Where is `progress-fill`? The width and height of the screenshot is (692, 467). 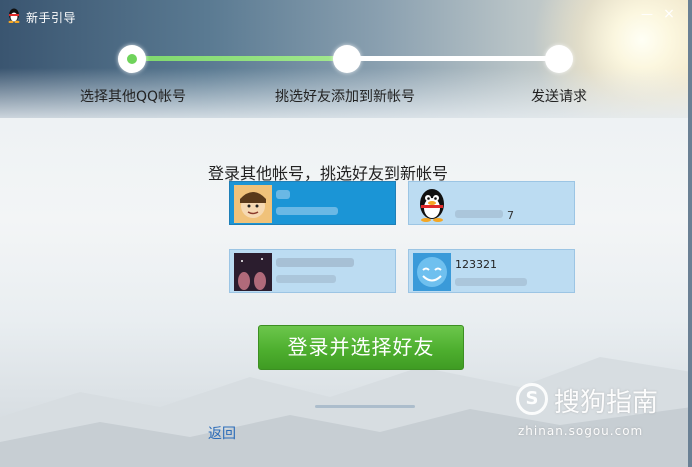 progress-fill is located at coordinates (239, 58).